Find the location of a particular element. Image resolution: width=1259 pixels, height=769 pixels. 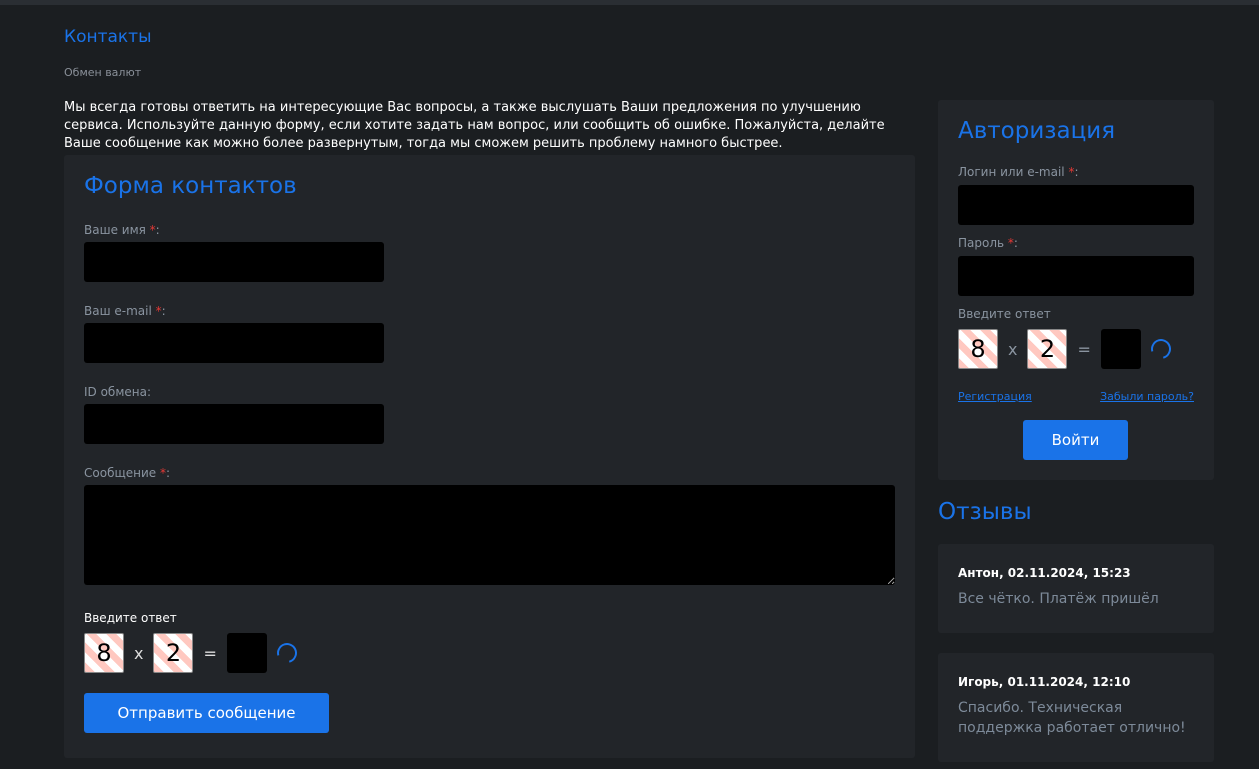

exchange-id-label: ID обмена: is located at coordinates (118, 392).